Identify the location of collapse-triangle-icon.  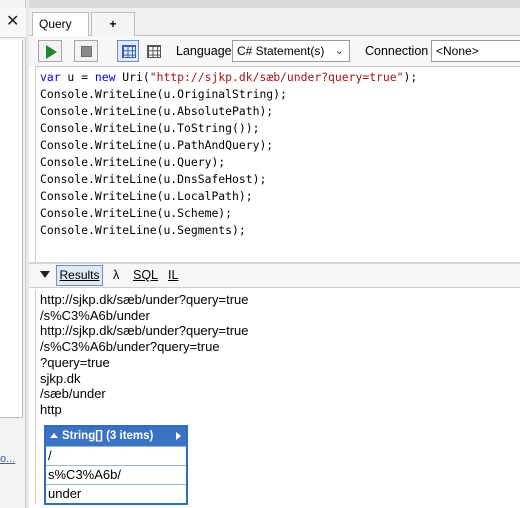
(45, 274).